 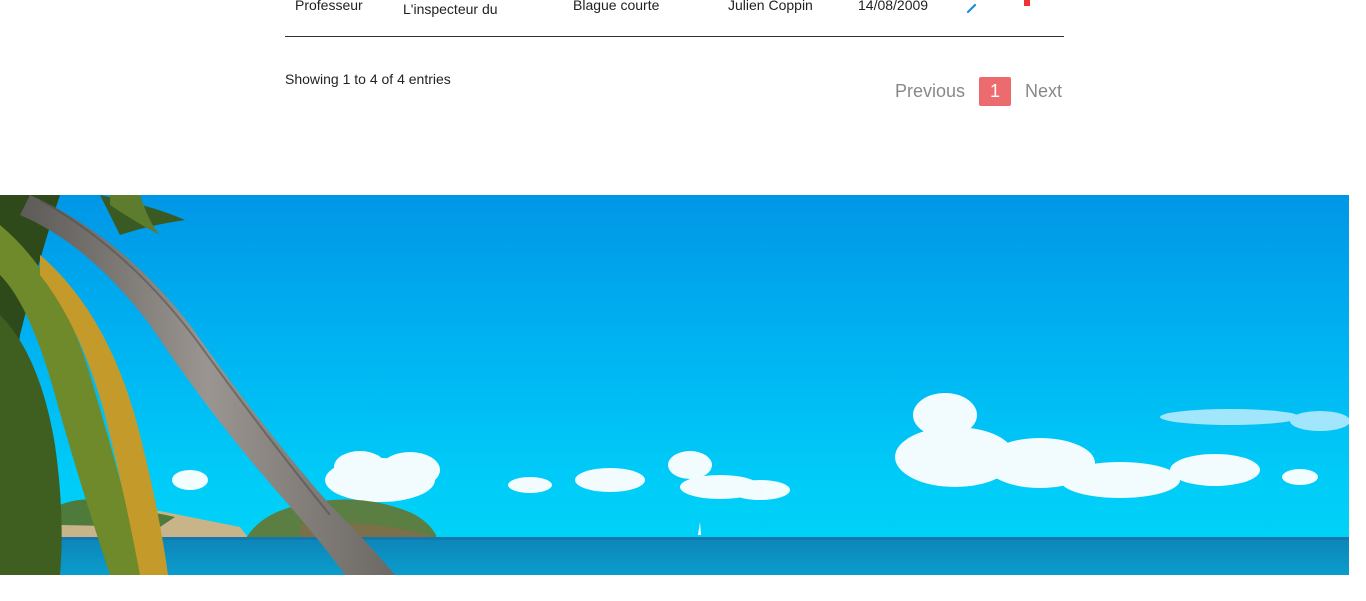 I want to click on edit-icon, so click(x=971, y=7).